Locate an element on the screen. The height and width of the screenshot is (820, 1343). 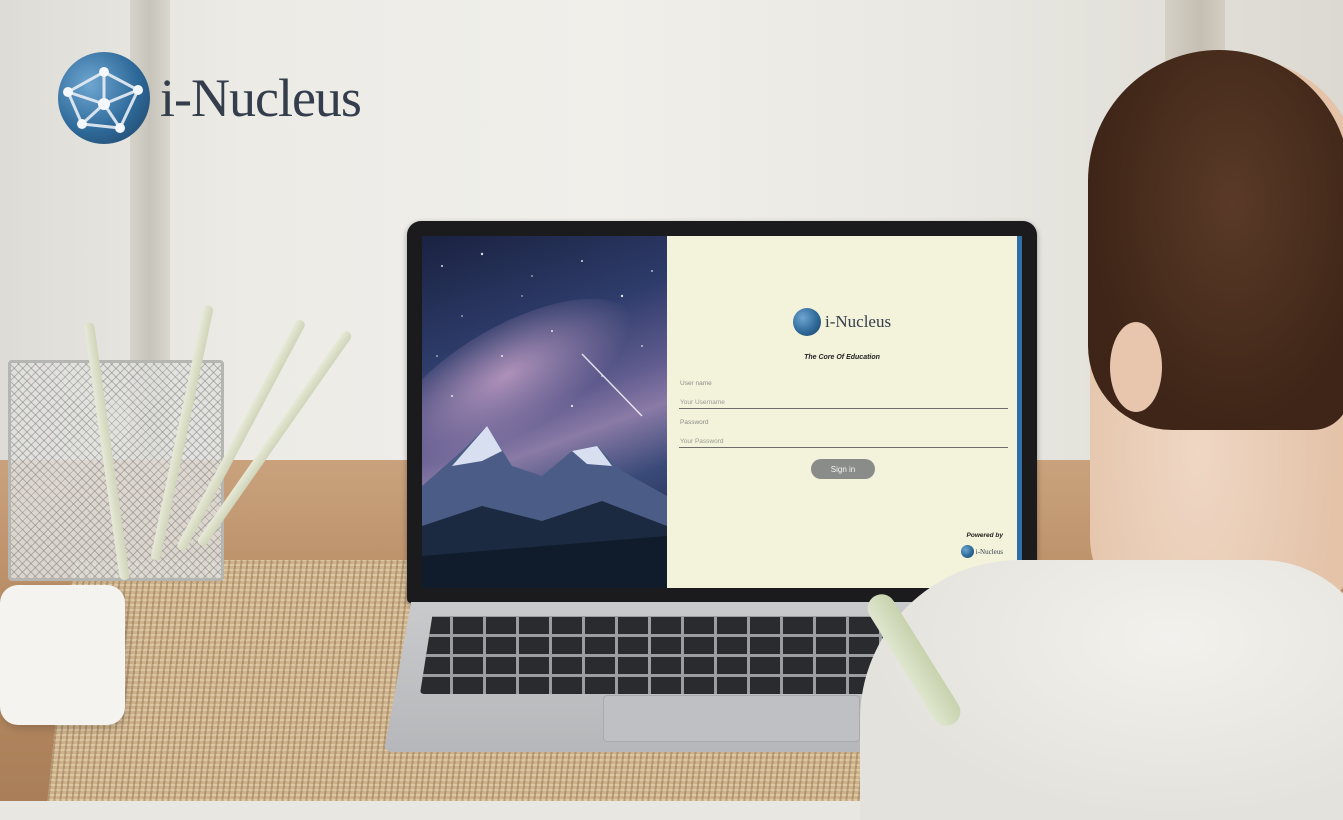
powered-by-name: i-Nucleus is located at coordinates (989, 551).